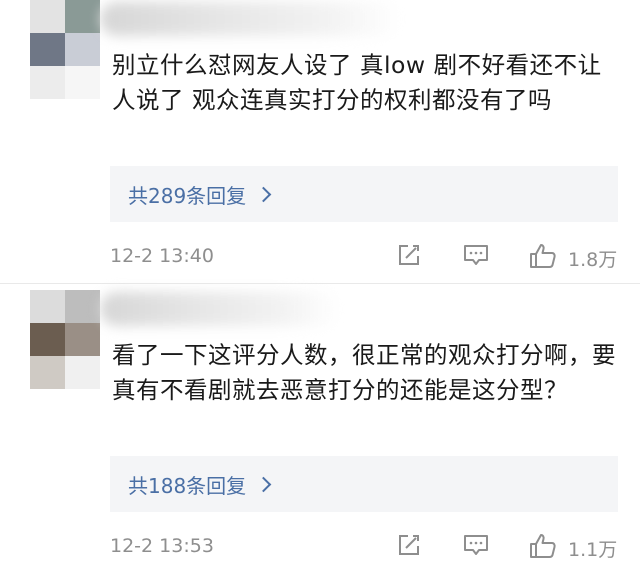 The height and width of the screenshot is (574, 640). What do you see at coordinates (162, 546) in the screenshot?
I see `comment-timestamp: 12-2 13:53` at bounding box center [162, 546].